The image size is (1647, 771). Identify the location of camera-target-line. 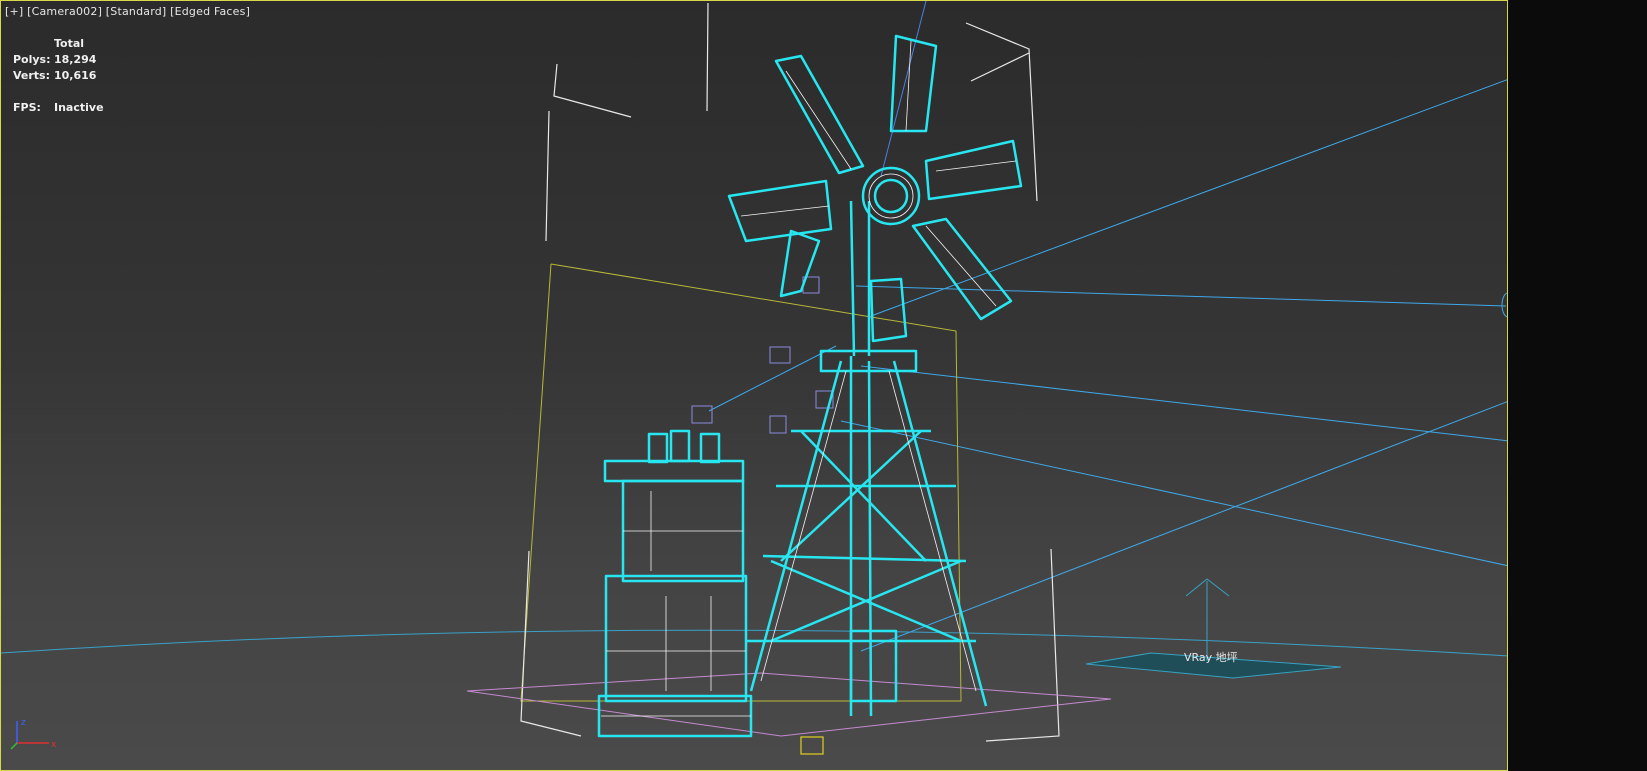
(903, 89).